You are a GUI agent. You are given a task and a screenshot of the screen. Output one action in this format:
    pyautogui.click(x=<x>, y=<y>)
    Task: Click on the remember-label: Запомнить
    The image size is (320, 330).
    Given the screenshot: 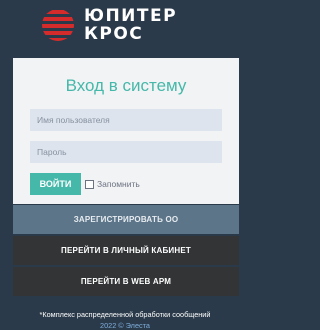 What is the action you would take?
    pyautogui.click(x=118, y=184)
    